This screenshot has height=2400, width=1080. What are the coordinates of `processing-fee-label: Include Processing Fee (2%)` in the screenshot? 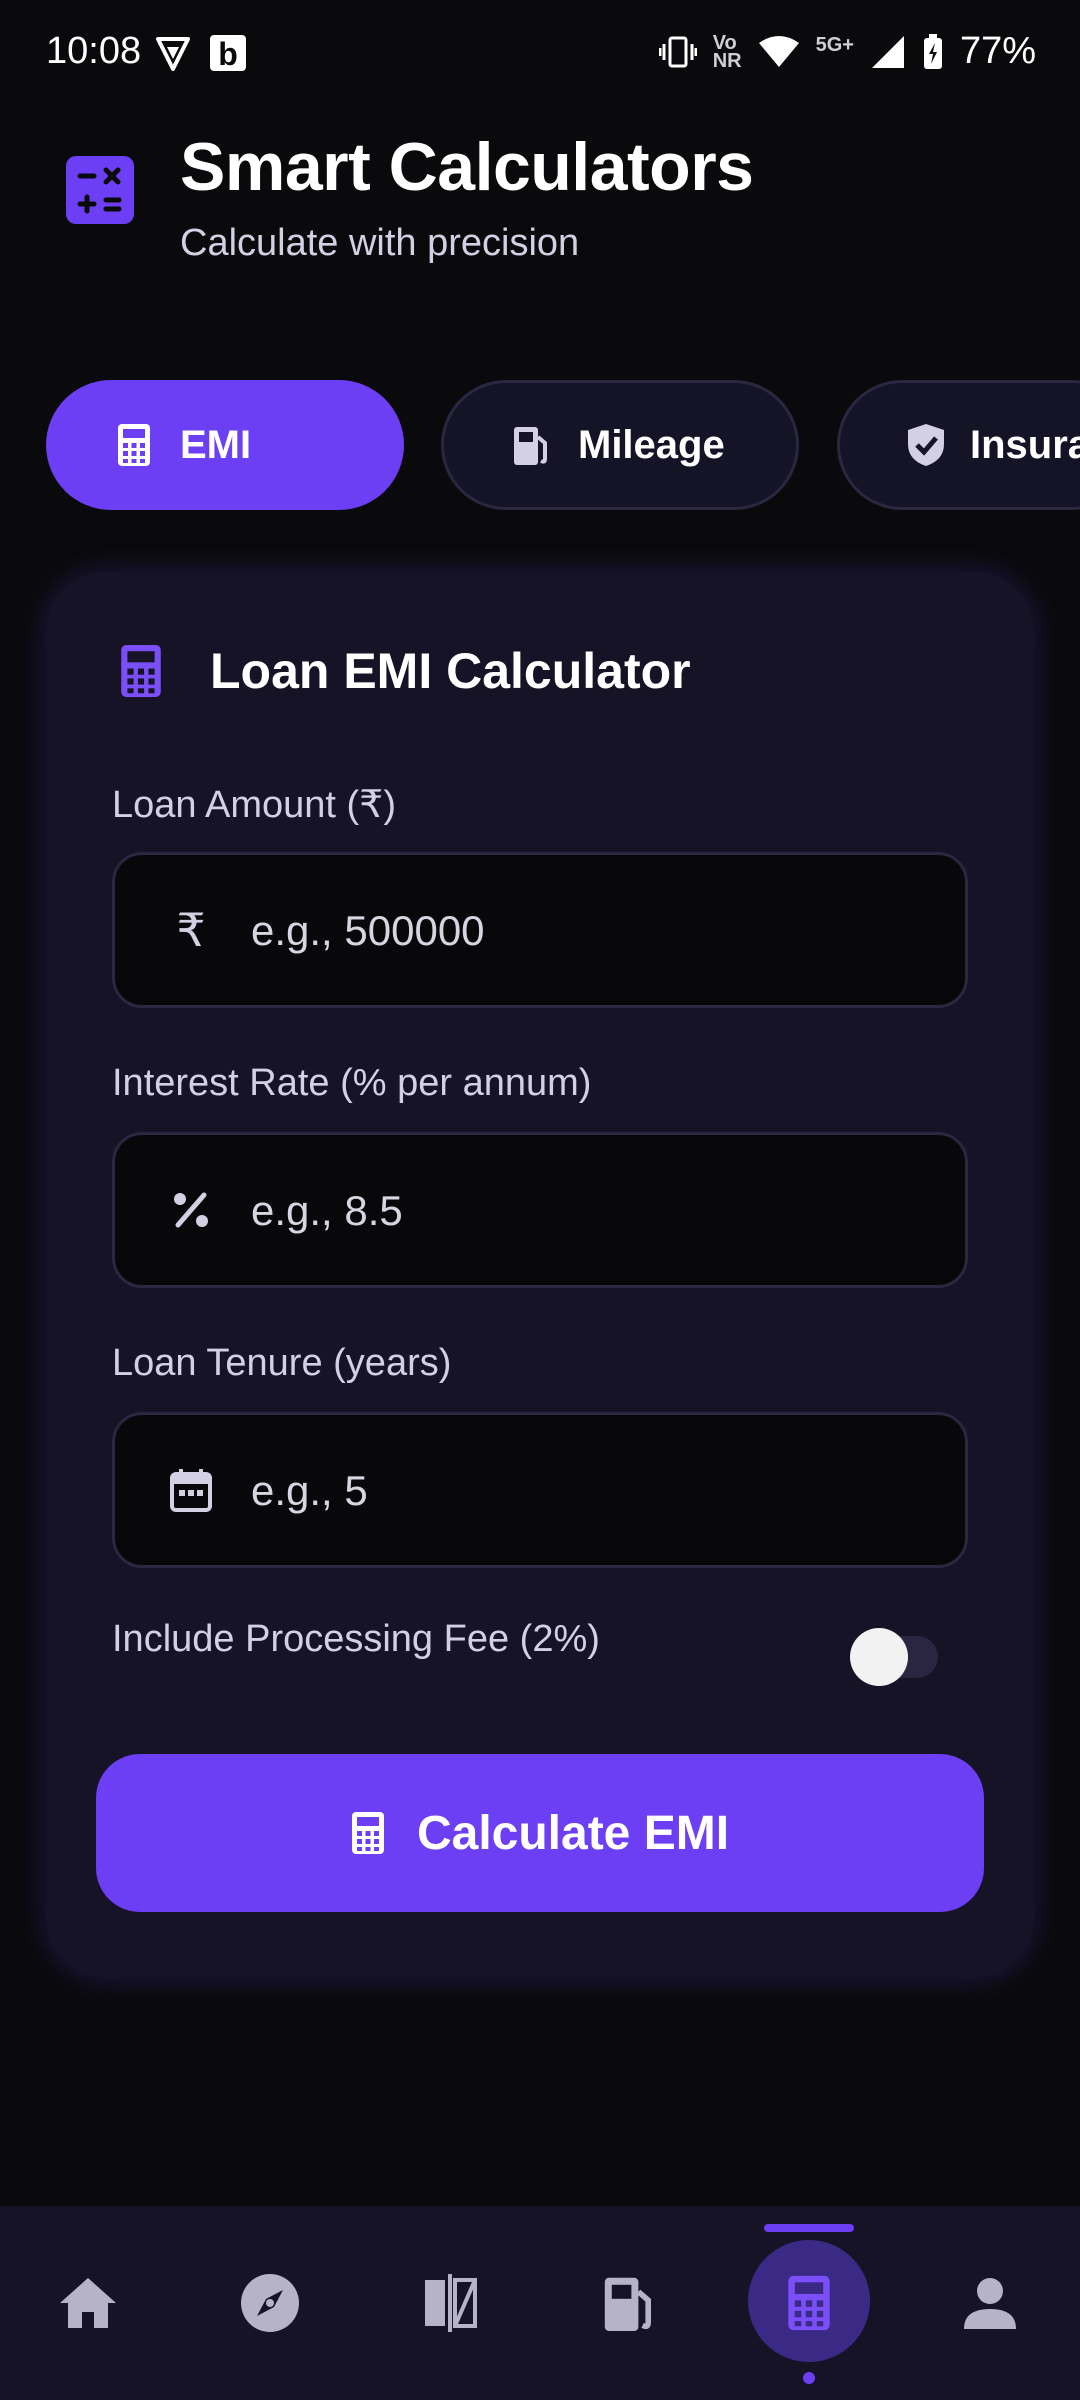 It's located at (356, 1639).